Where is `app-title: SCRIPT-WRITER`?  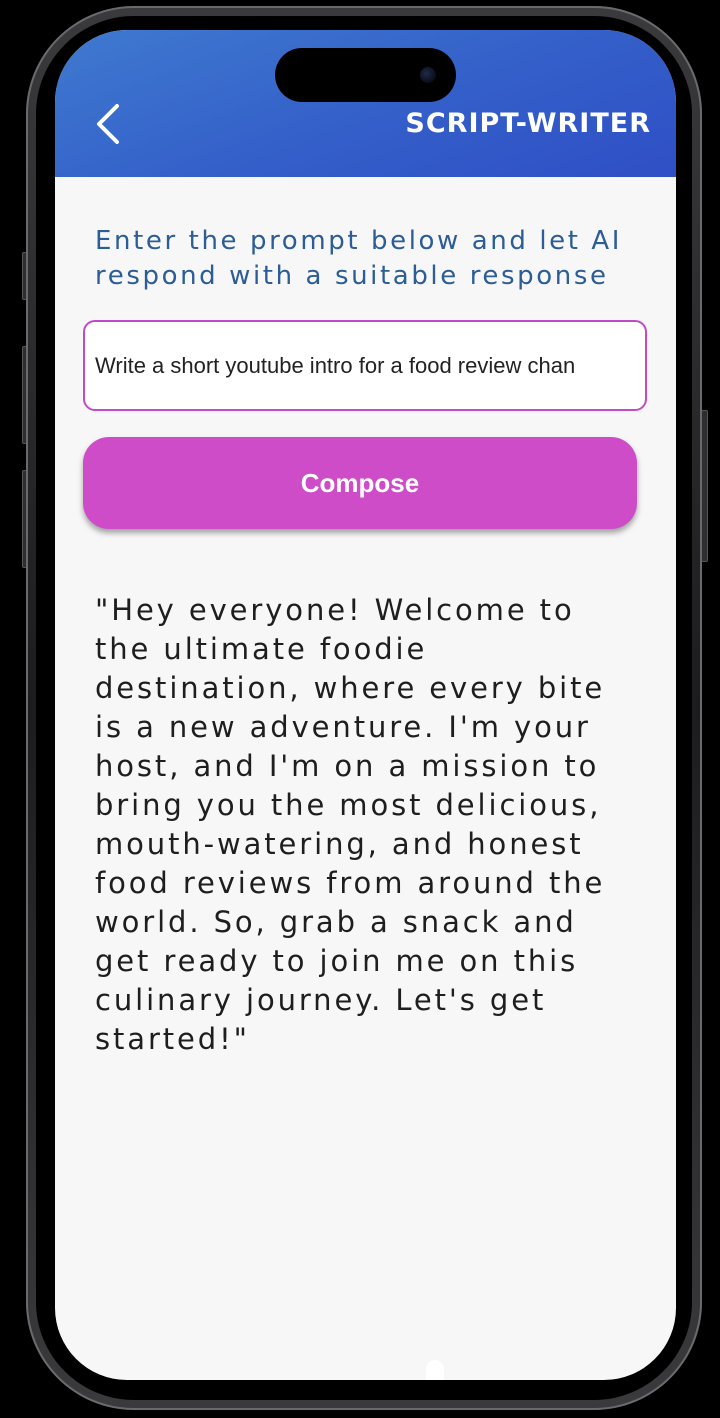
app-title: SCRIPT-WRITER is located at coordinates (528, 123).